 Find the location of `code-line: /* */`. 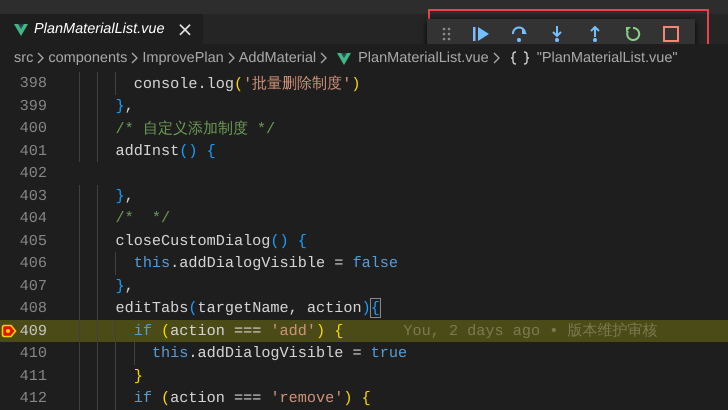

code-line: /* */ is located at coordinates (142, 218).